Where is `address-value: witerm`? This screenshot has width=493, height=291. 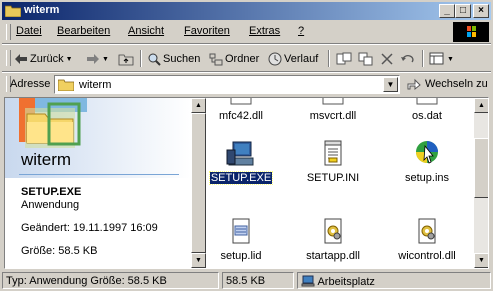
address-value: witerm is located at coordinates (95, 85).